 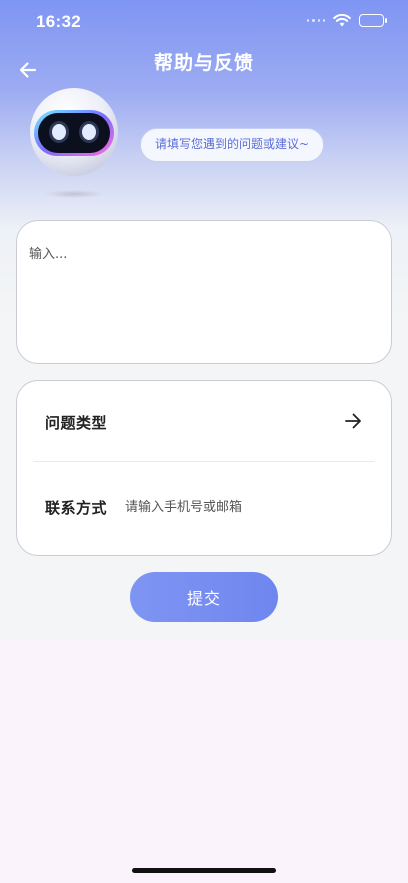 I want to click on status-icons, so click(x=347, y=20).